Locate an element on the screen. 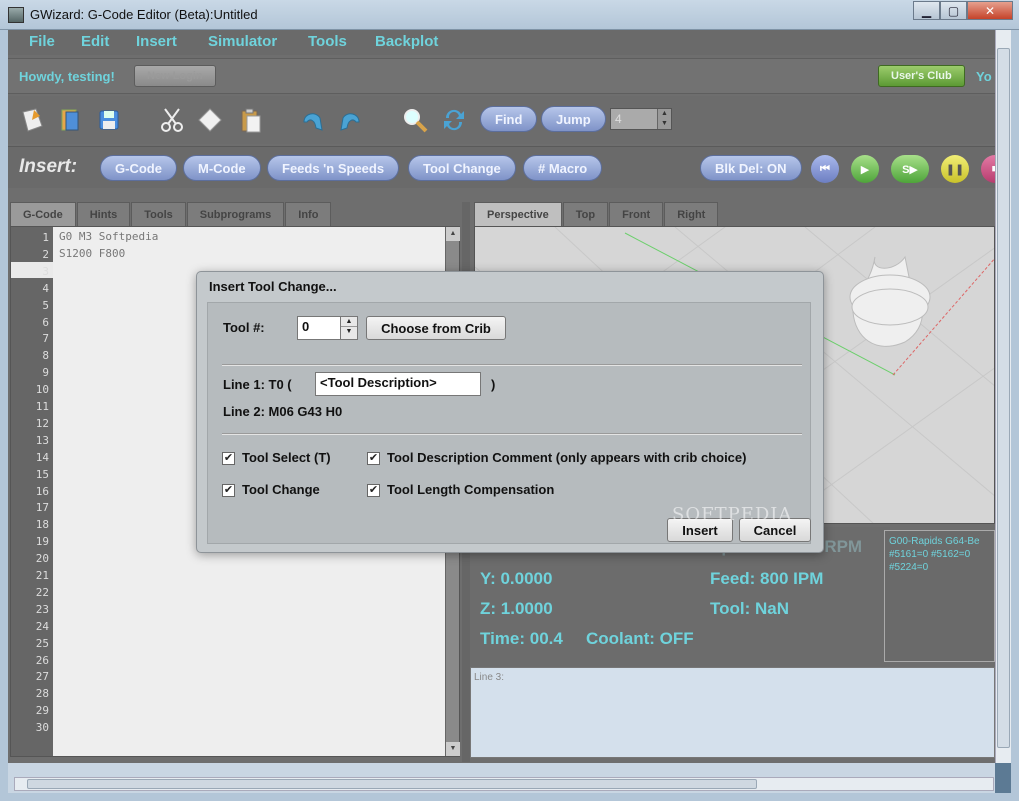 The width and height of the screenshot is (1019, 801). tab-top: Top is located at coordinates (585, 214).